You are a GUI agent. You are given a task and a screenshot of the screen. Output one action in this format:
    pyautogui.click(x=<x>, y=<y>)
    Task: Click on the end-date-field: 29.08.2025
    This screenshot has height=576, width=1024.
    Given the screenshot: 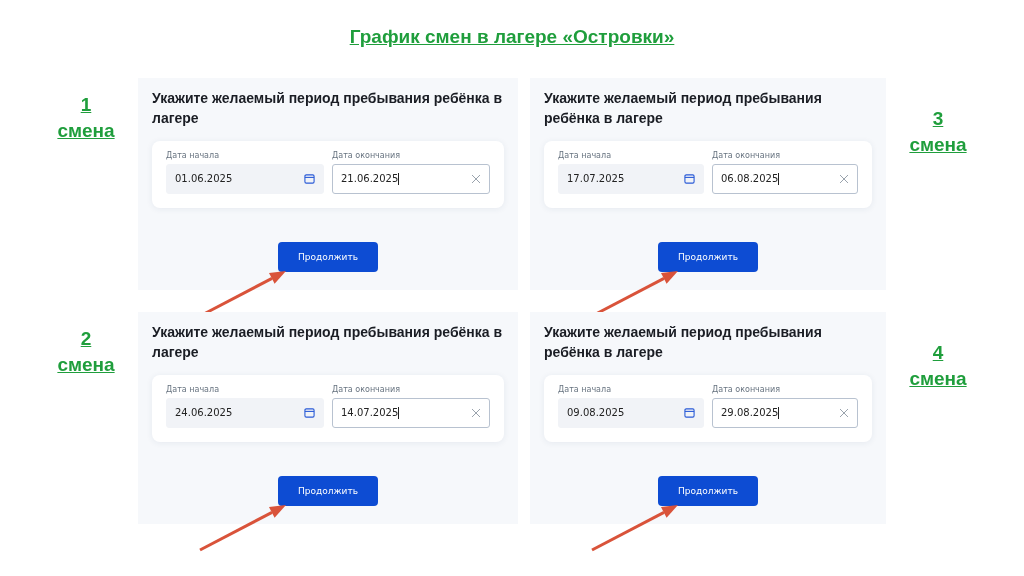 What is the action you would take?
    pyautogui.click(x=785, y=412)
    